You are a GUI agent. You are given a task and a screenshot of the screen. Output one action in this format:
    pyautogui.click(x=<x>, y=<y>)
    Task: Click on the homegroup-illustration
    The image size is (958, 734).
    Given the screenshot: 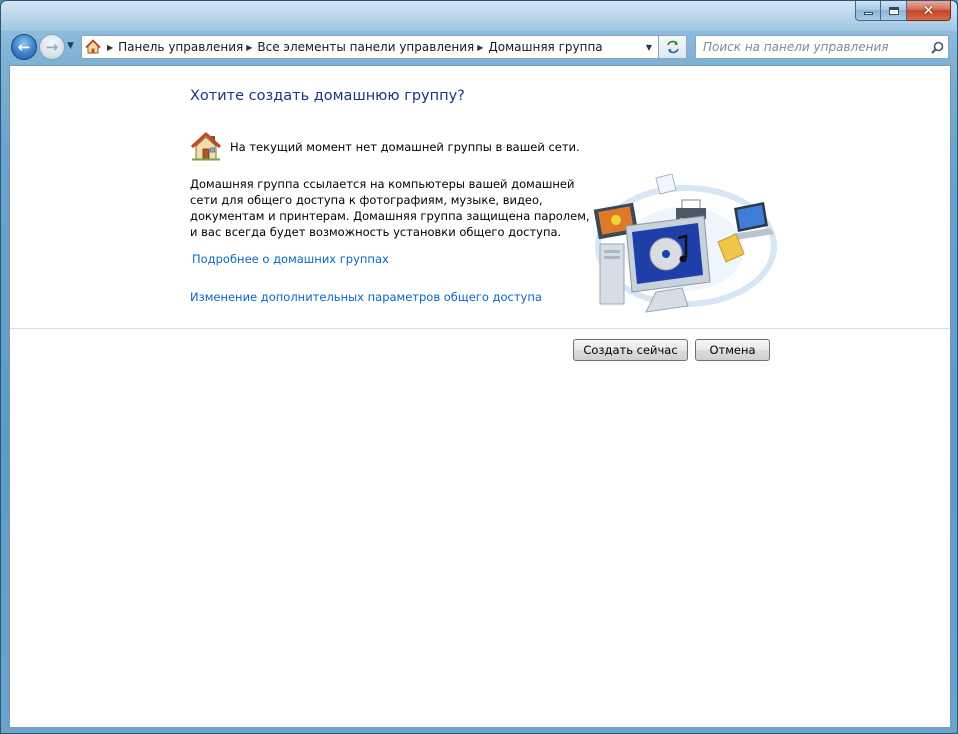 What is the action you would take?
    pyautogui.click(x=685, y=243)
    